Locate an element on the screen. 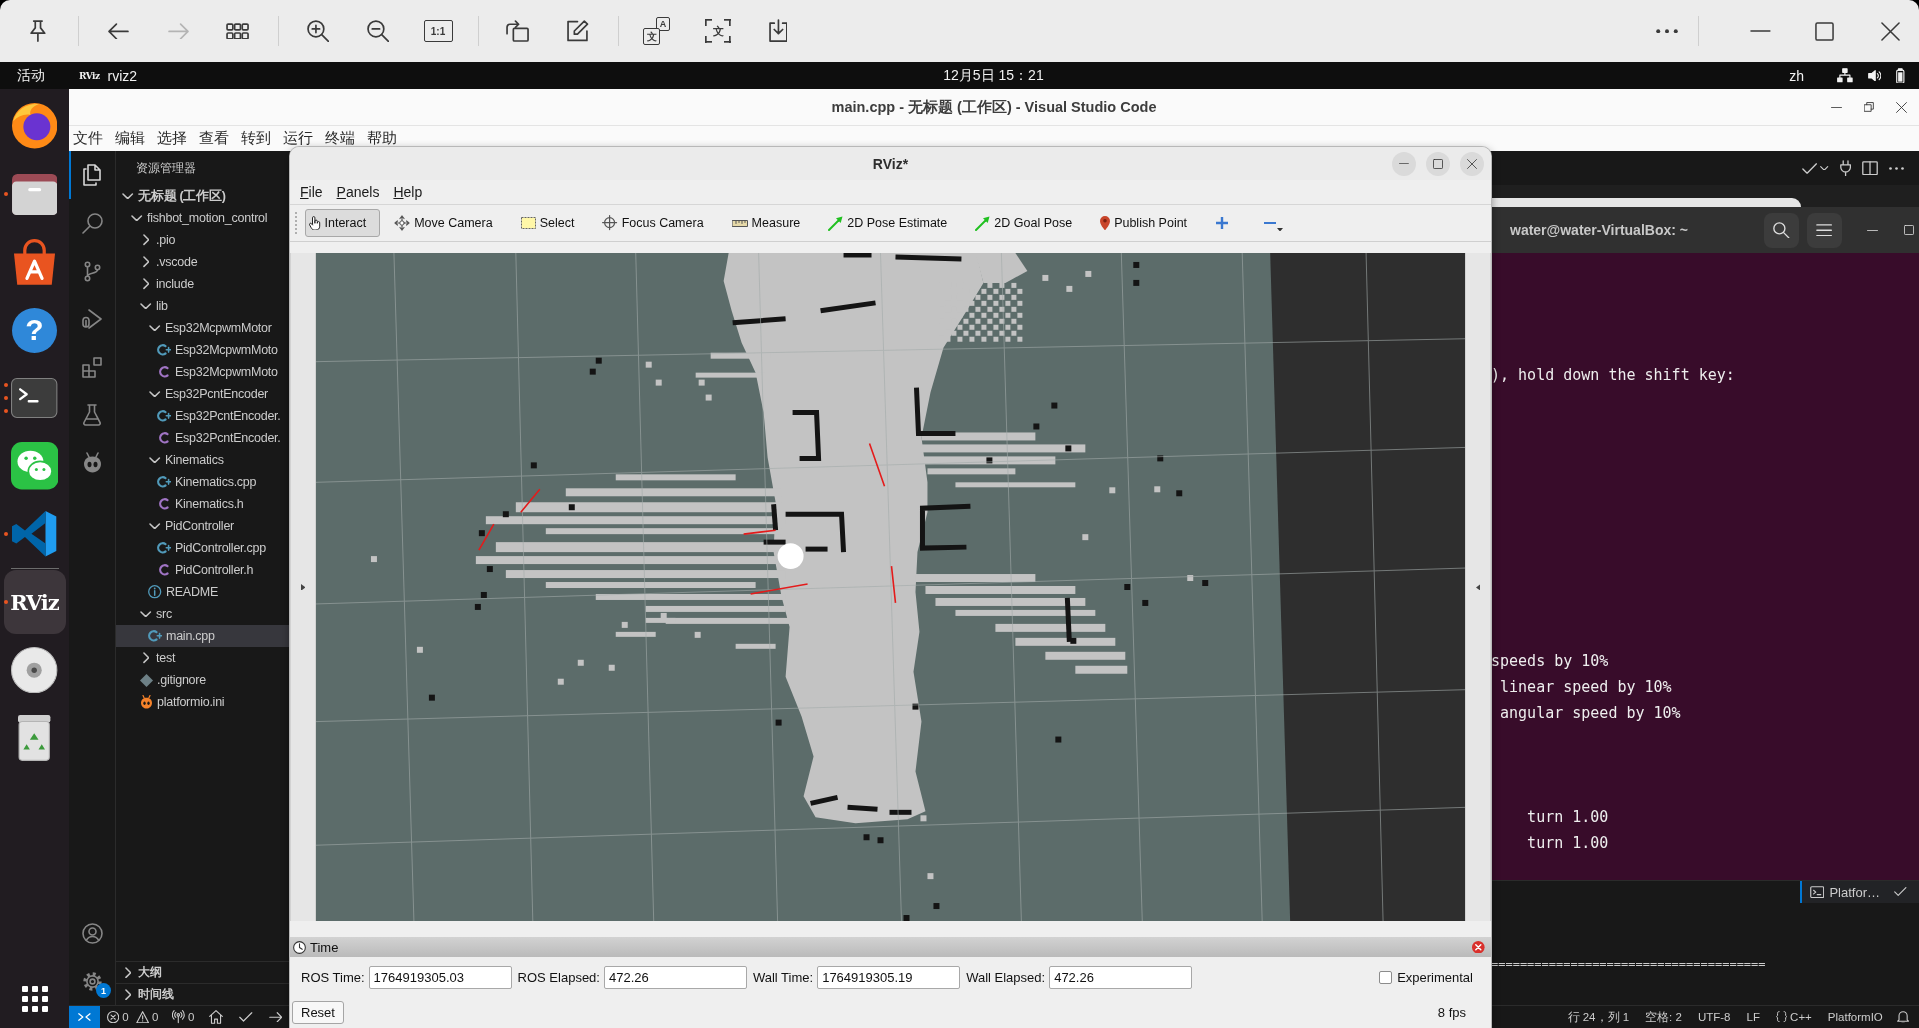 The image size is (1919, 1028). maximize-icon is located at coordinates (1824, 31).